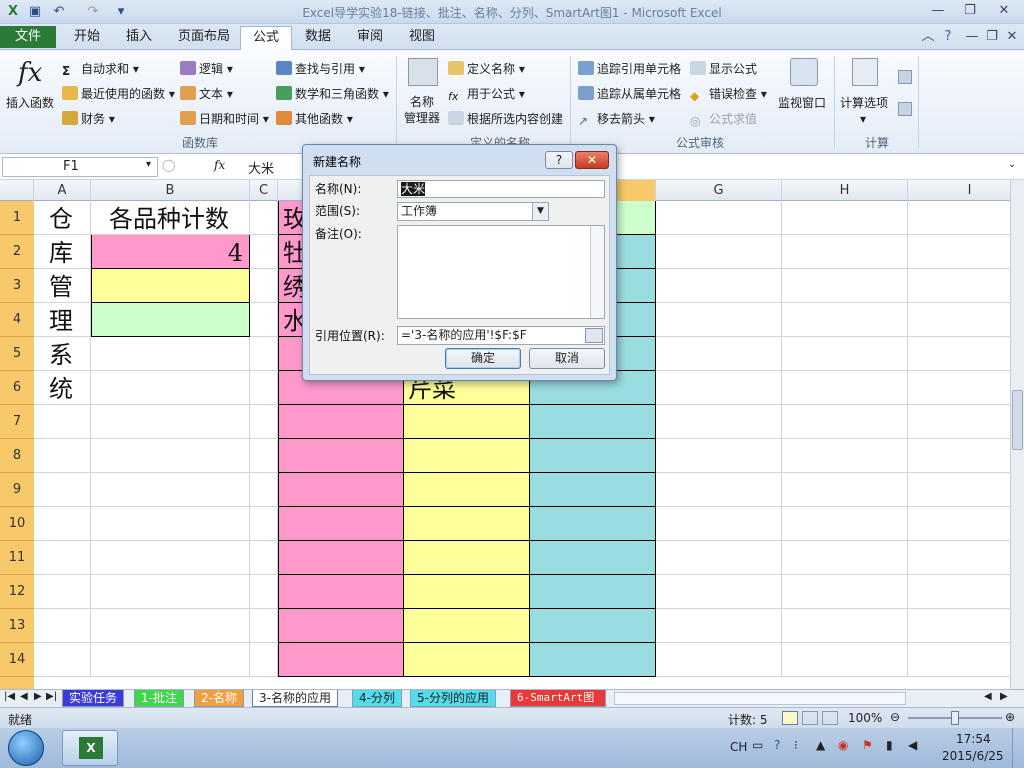 Image resolution: width=1024 pixels, height=768 pixels. I want to click on row-header: 6, so click(17, 388).